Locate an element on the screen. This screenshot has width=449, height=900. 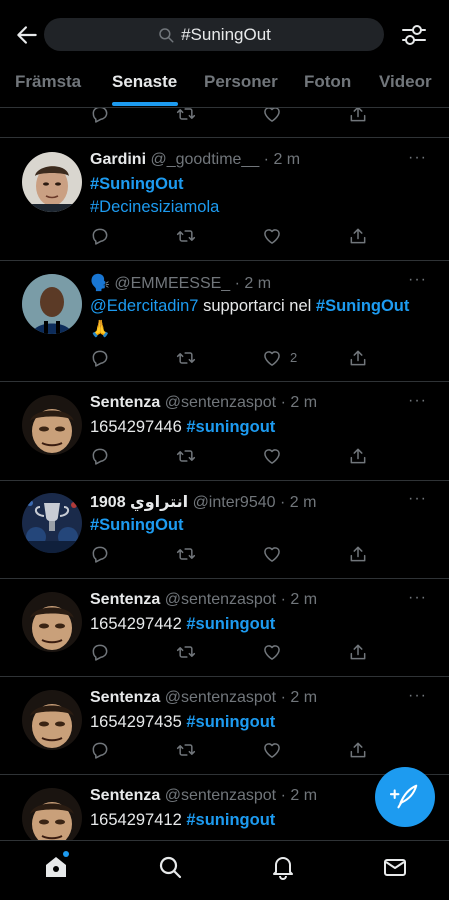
tweet-emoji: 🙏 is located at coordinates (100, 329).